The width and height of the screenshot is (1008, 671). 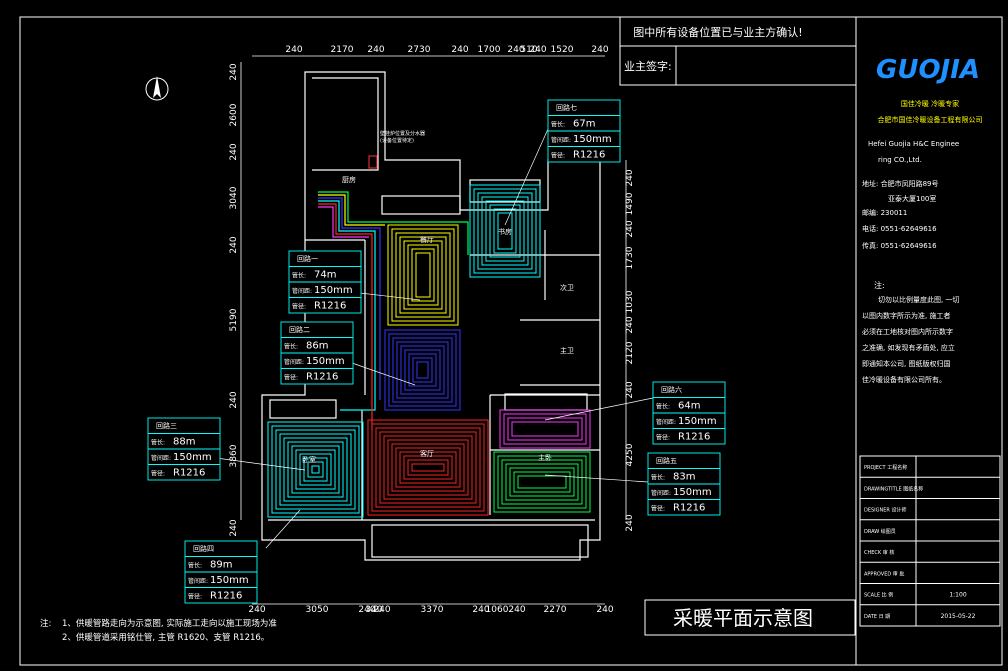 I want to click on dimension-label: 2730, so click(x=419, y=50).